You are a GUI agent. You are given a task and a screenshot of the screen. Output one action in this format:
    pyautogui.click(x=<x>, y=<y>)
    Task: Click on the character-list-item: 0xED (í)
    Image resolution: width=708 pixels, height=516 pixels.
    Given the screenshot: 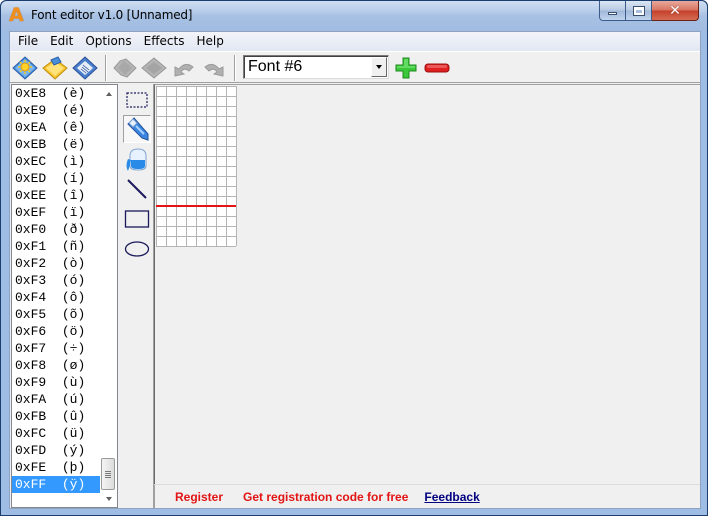 What is the action you would take?
    pyautogui.click(x=57, y=178)
    